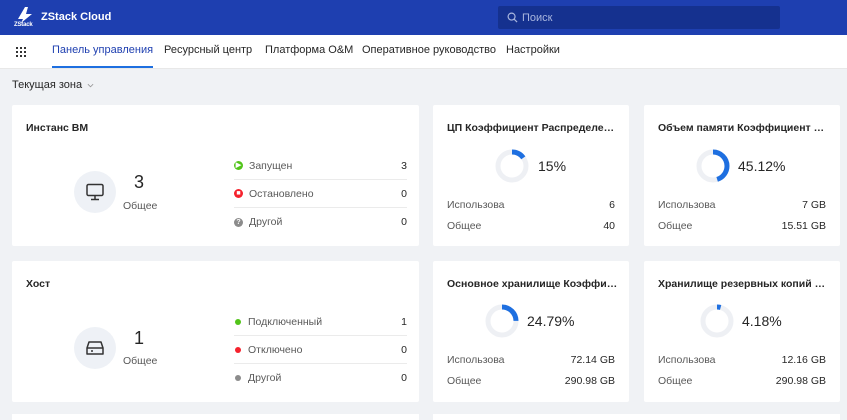 This screenshot has width=847, height=420. Describe the element at coordinates (238, 349) in the screenshot. I see `disconnected-dot-icon` at that location.